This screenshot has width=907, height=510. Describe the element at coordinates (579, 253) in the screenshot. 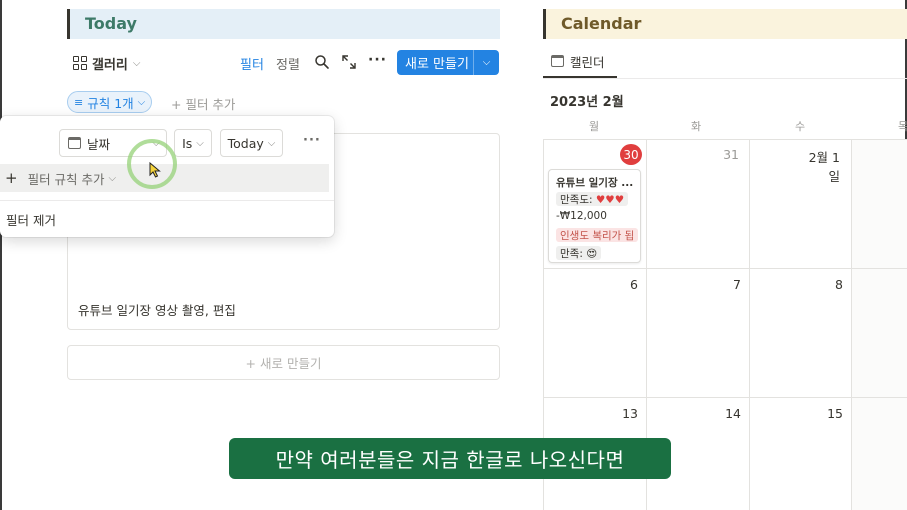

I see `event-mood: 만족: 😍` at that location.